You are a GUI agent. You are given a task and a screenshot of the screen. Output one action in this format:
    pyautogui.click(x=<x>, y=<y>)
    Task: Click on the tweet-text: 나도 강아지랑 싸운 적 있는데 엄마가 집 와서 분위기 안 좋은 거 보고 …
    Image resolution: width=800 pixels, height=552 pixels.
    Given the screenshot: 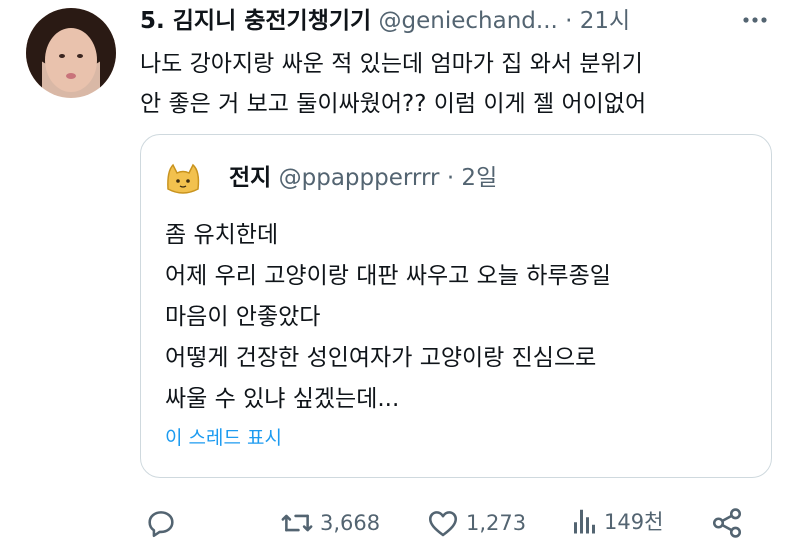 What is the action you would take?
    pyautogui.click(x=393, y=84)
    